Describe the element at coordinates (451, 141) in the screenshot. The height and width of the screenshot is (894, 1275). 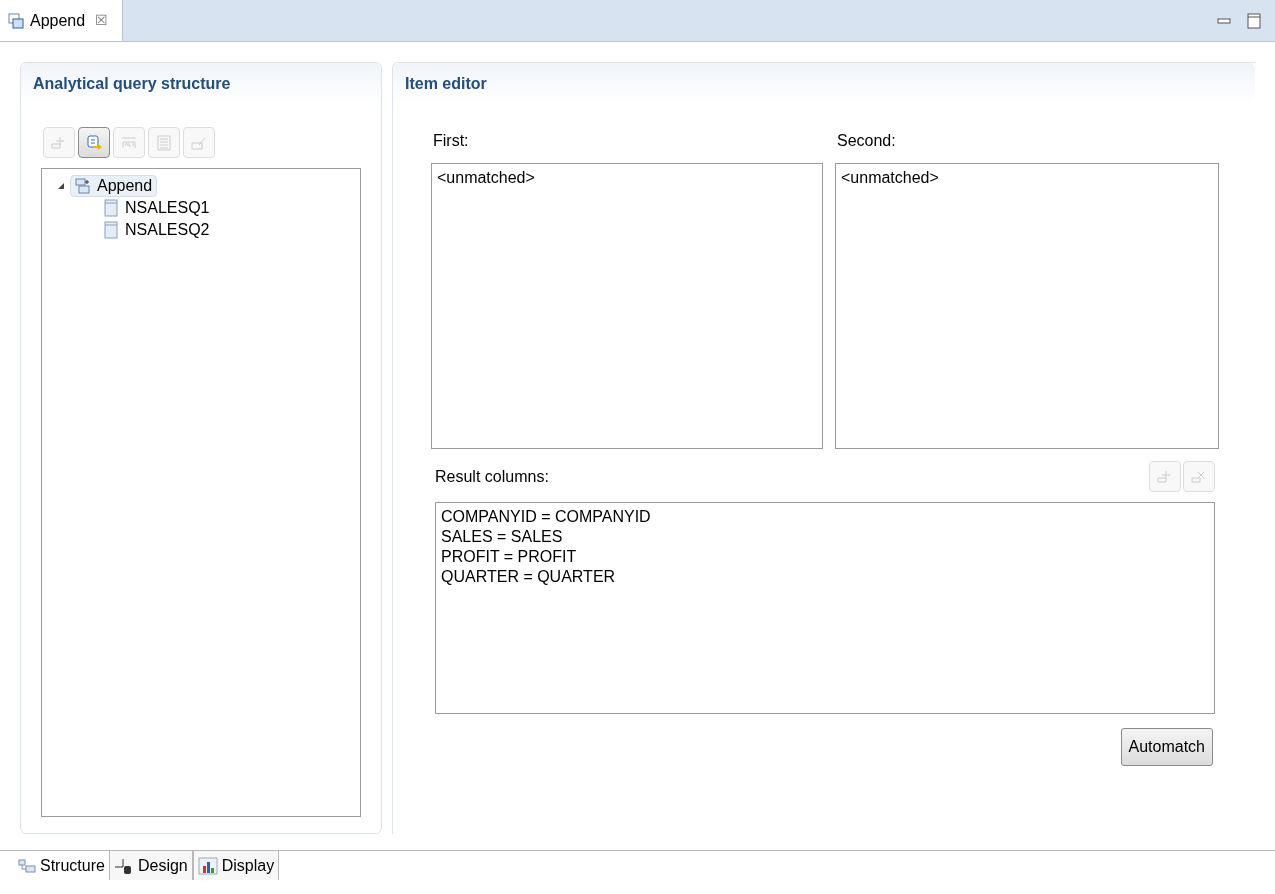
I see `field-label: First:` at that location.